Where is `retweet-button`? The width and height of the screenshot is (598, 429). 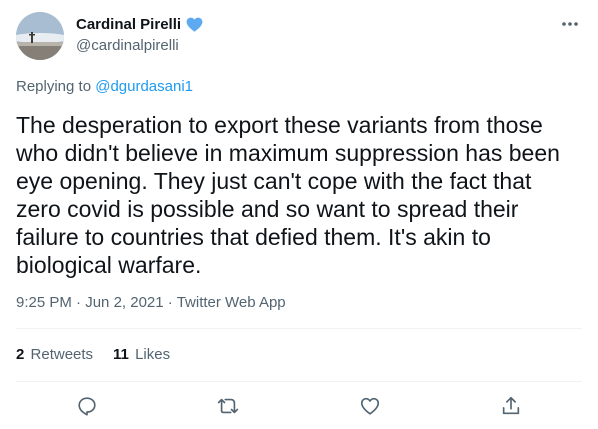
retweet-button is located at coordinates (228, 406).